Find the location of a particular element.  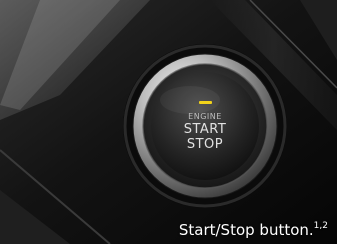

caption-footnote: 1,2 is located at coordinates (320, 226).